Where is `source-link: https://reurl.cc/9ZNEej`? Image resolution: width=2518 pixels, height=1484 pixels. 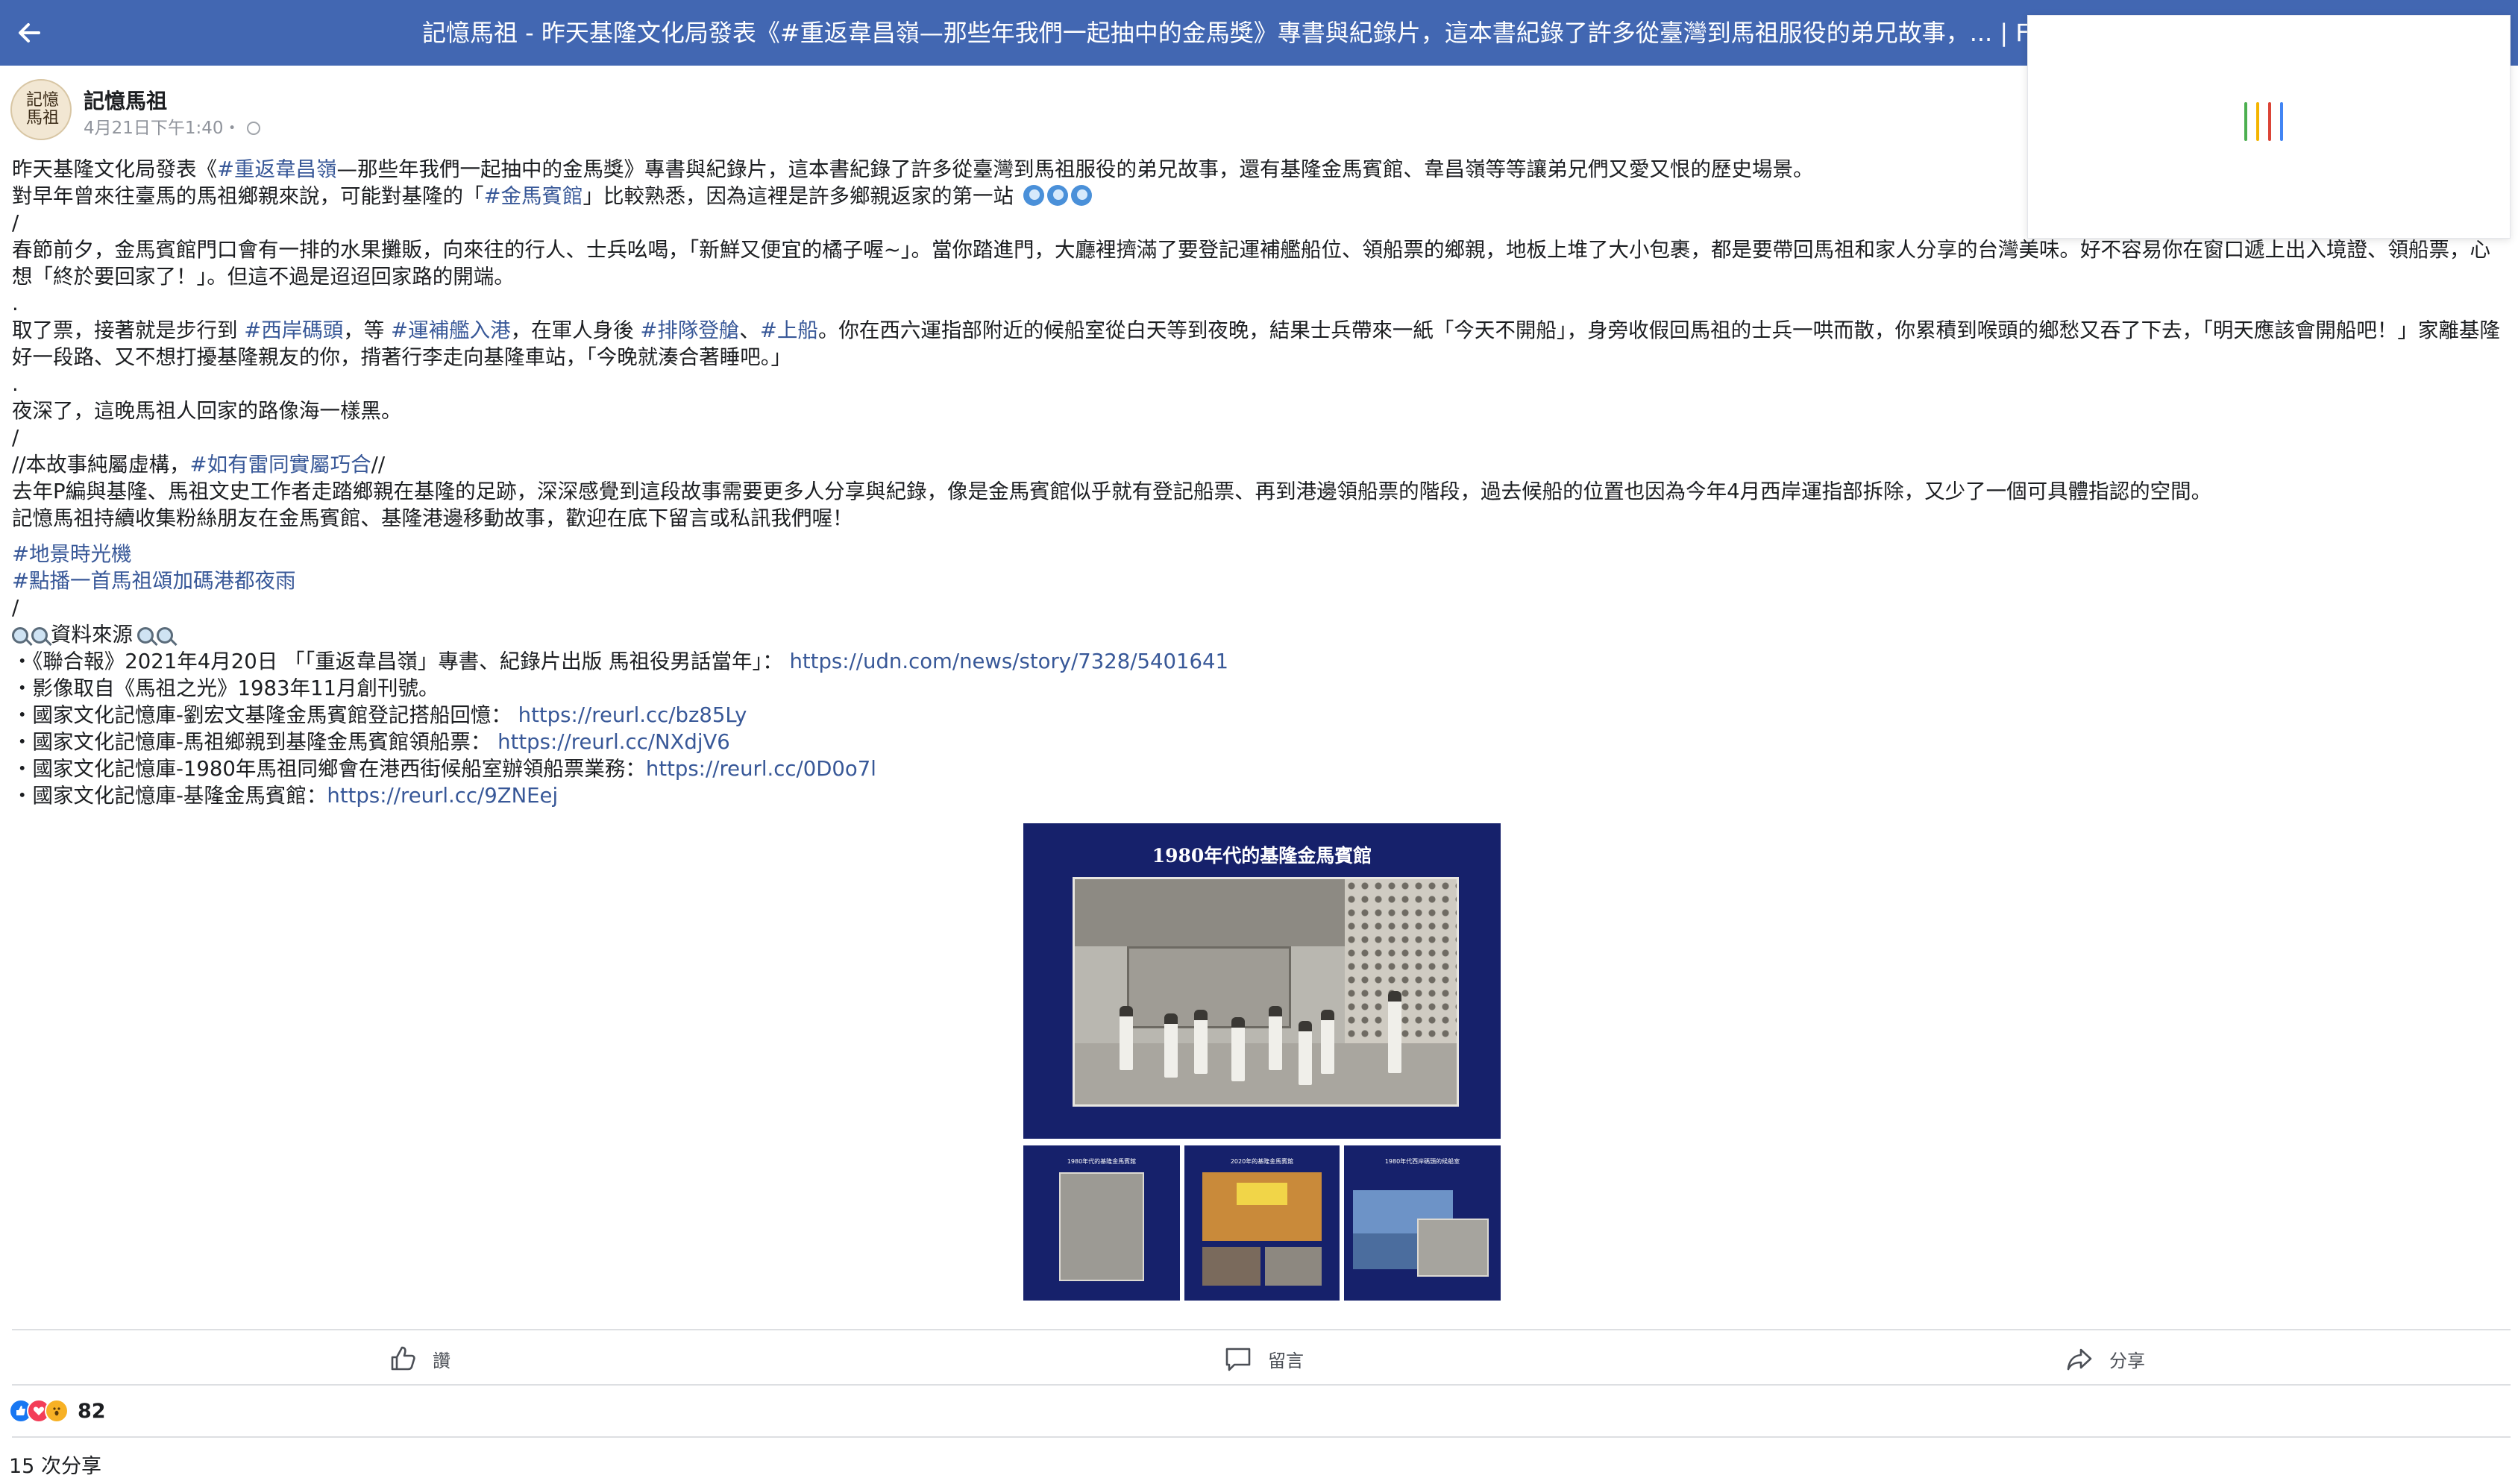
source-link: https://reurl.cc/9ZNEej is located at coordinates (442, 796).